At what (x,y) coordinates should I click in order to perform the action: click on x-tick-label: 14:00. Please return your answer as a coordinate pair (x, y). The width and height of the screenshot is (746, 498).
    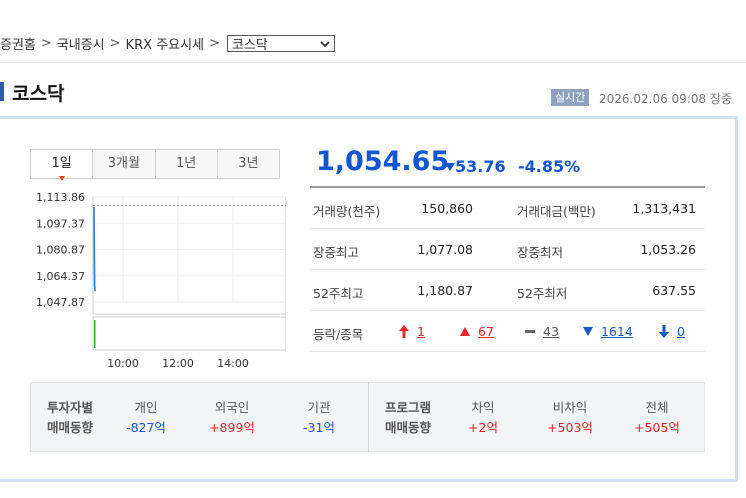
    Looking at the image, I should click on (233, 363).